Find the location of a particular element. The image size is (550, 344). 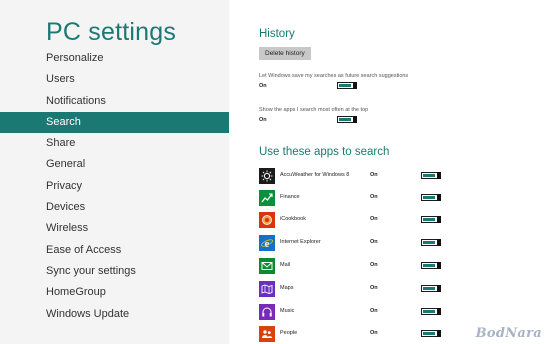

cookbook-icon is located at coordinates (267, 220).